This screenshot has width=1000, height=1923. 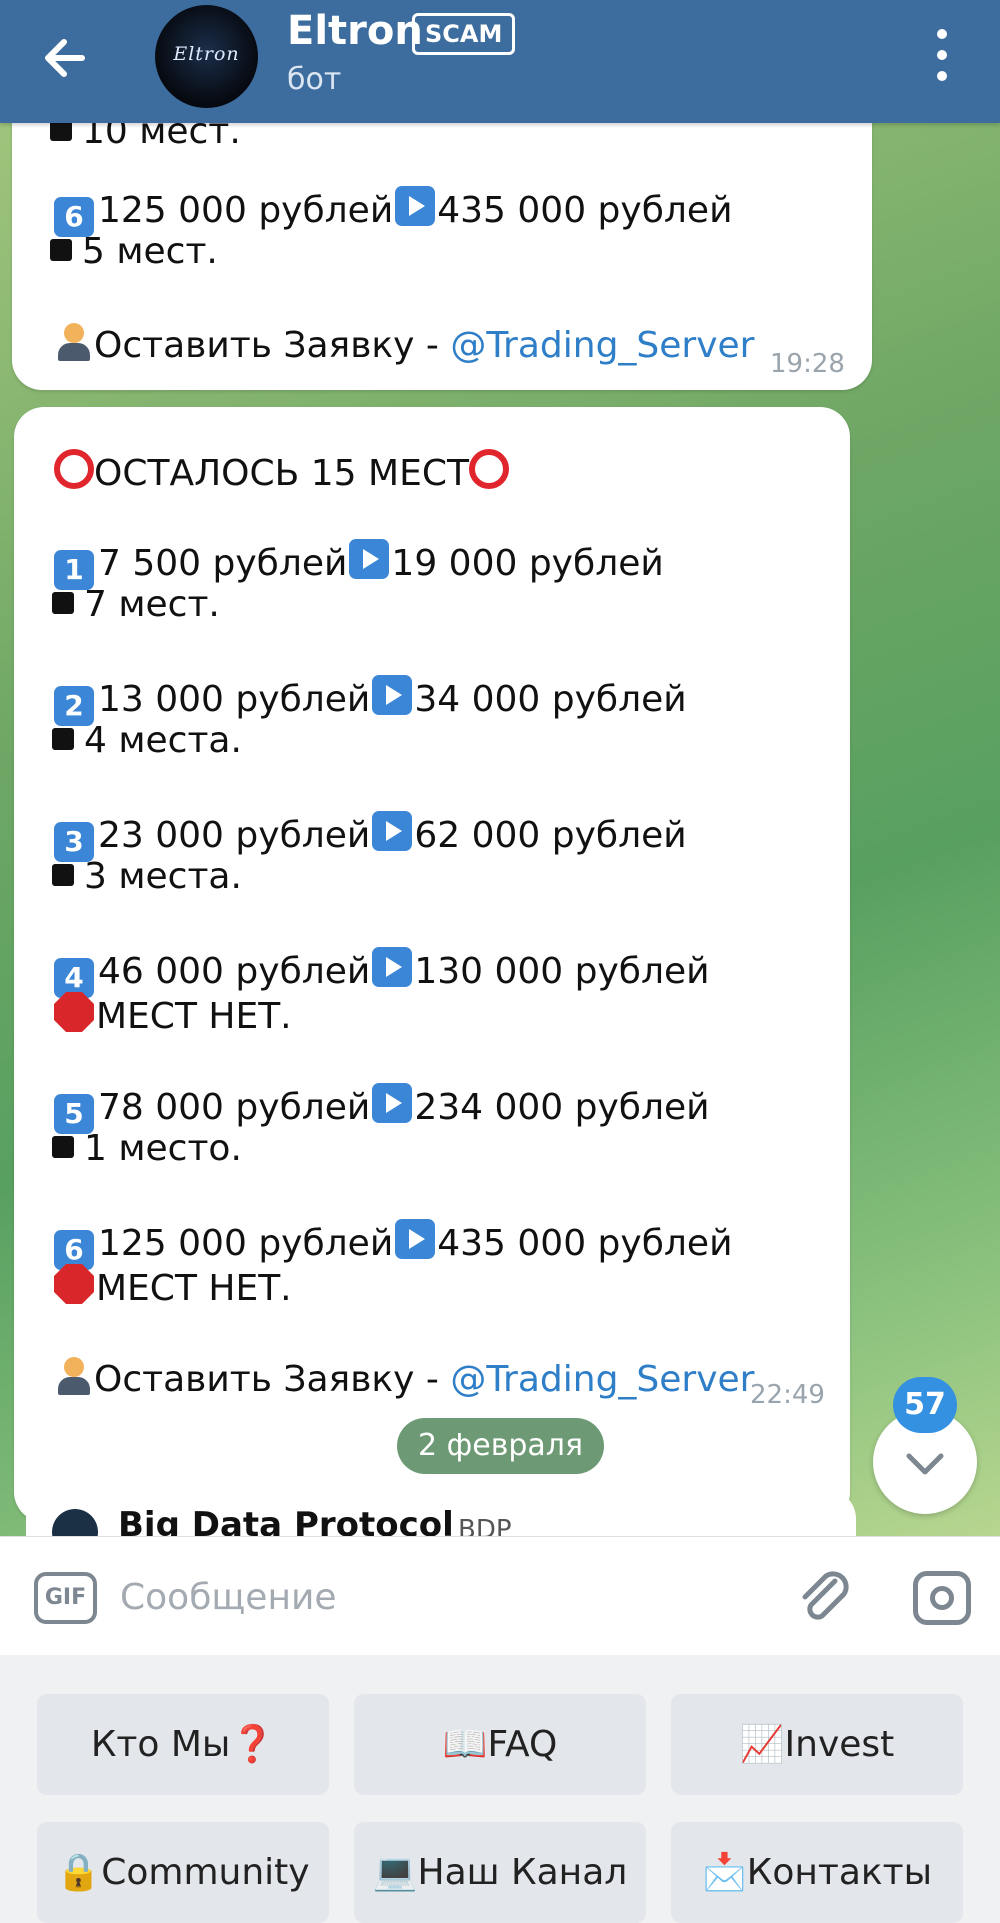 What do you see at coordinates (132, 604) in the screenshot?
I see `status-line: 7 мест.` at bounding box center [132, 604].